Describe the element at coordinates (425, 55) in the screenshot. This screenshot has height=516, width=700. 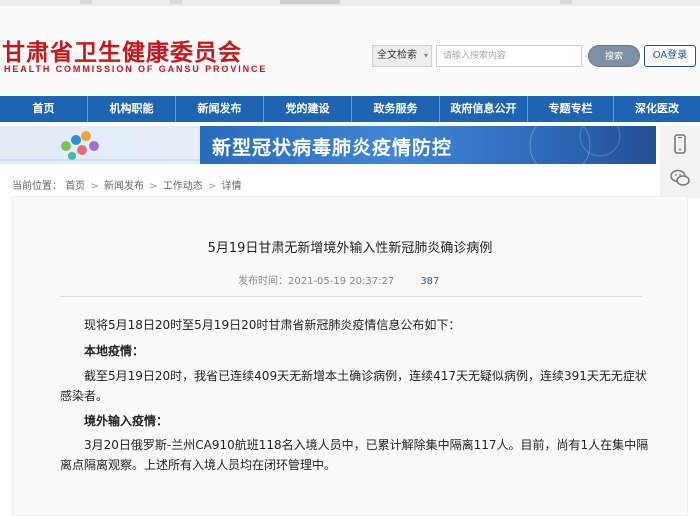
I see `chevron-down-icon: ▾` at that location.